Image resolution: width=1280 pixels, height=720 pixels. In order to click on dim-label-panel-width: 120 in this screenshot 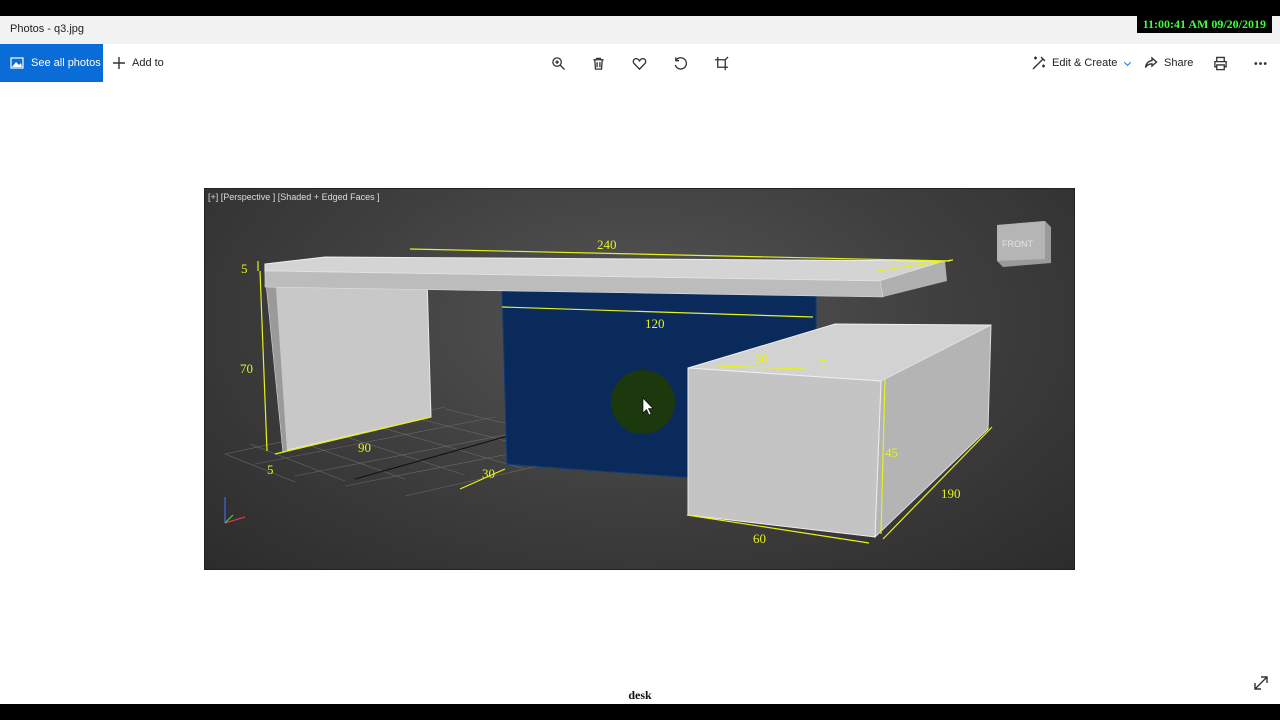, I will do `click(655, 323)`.